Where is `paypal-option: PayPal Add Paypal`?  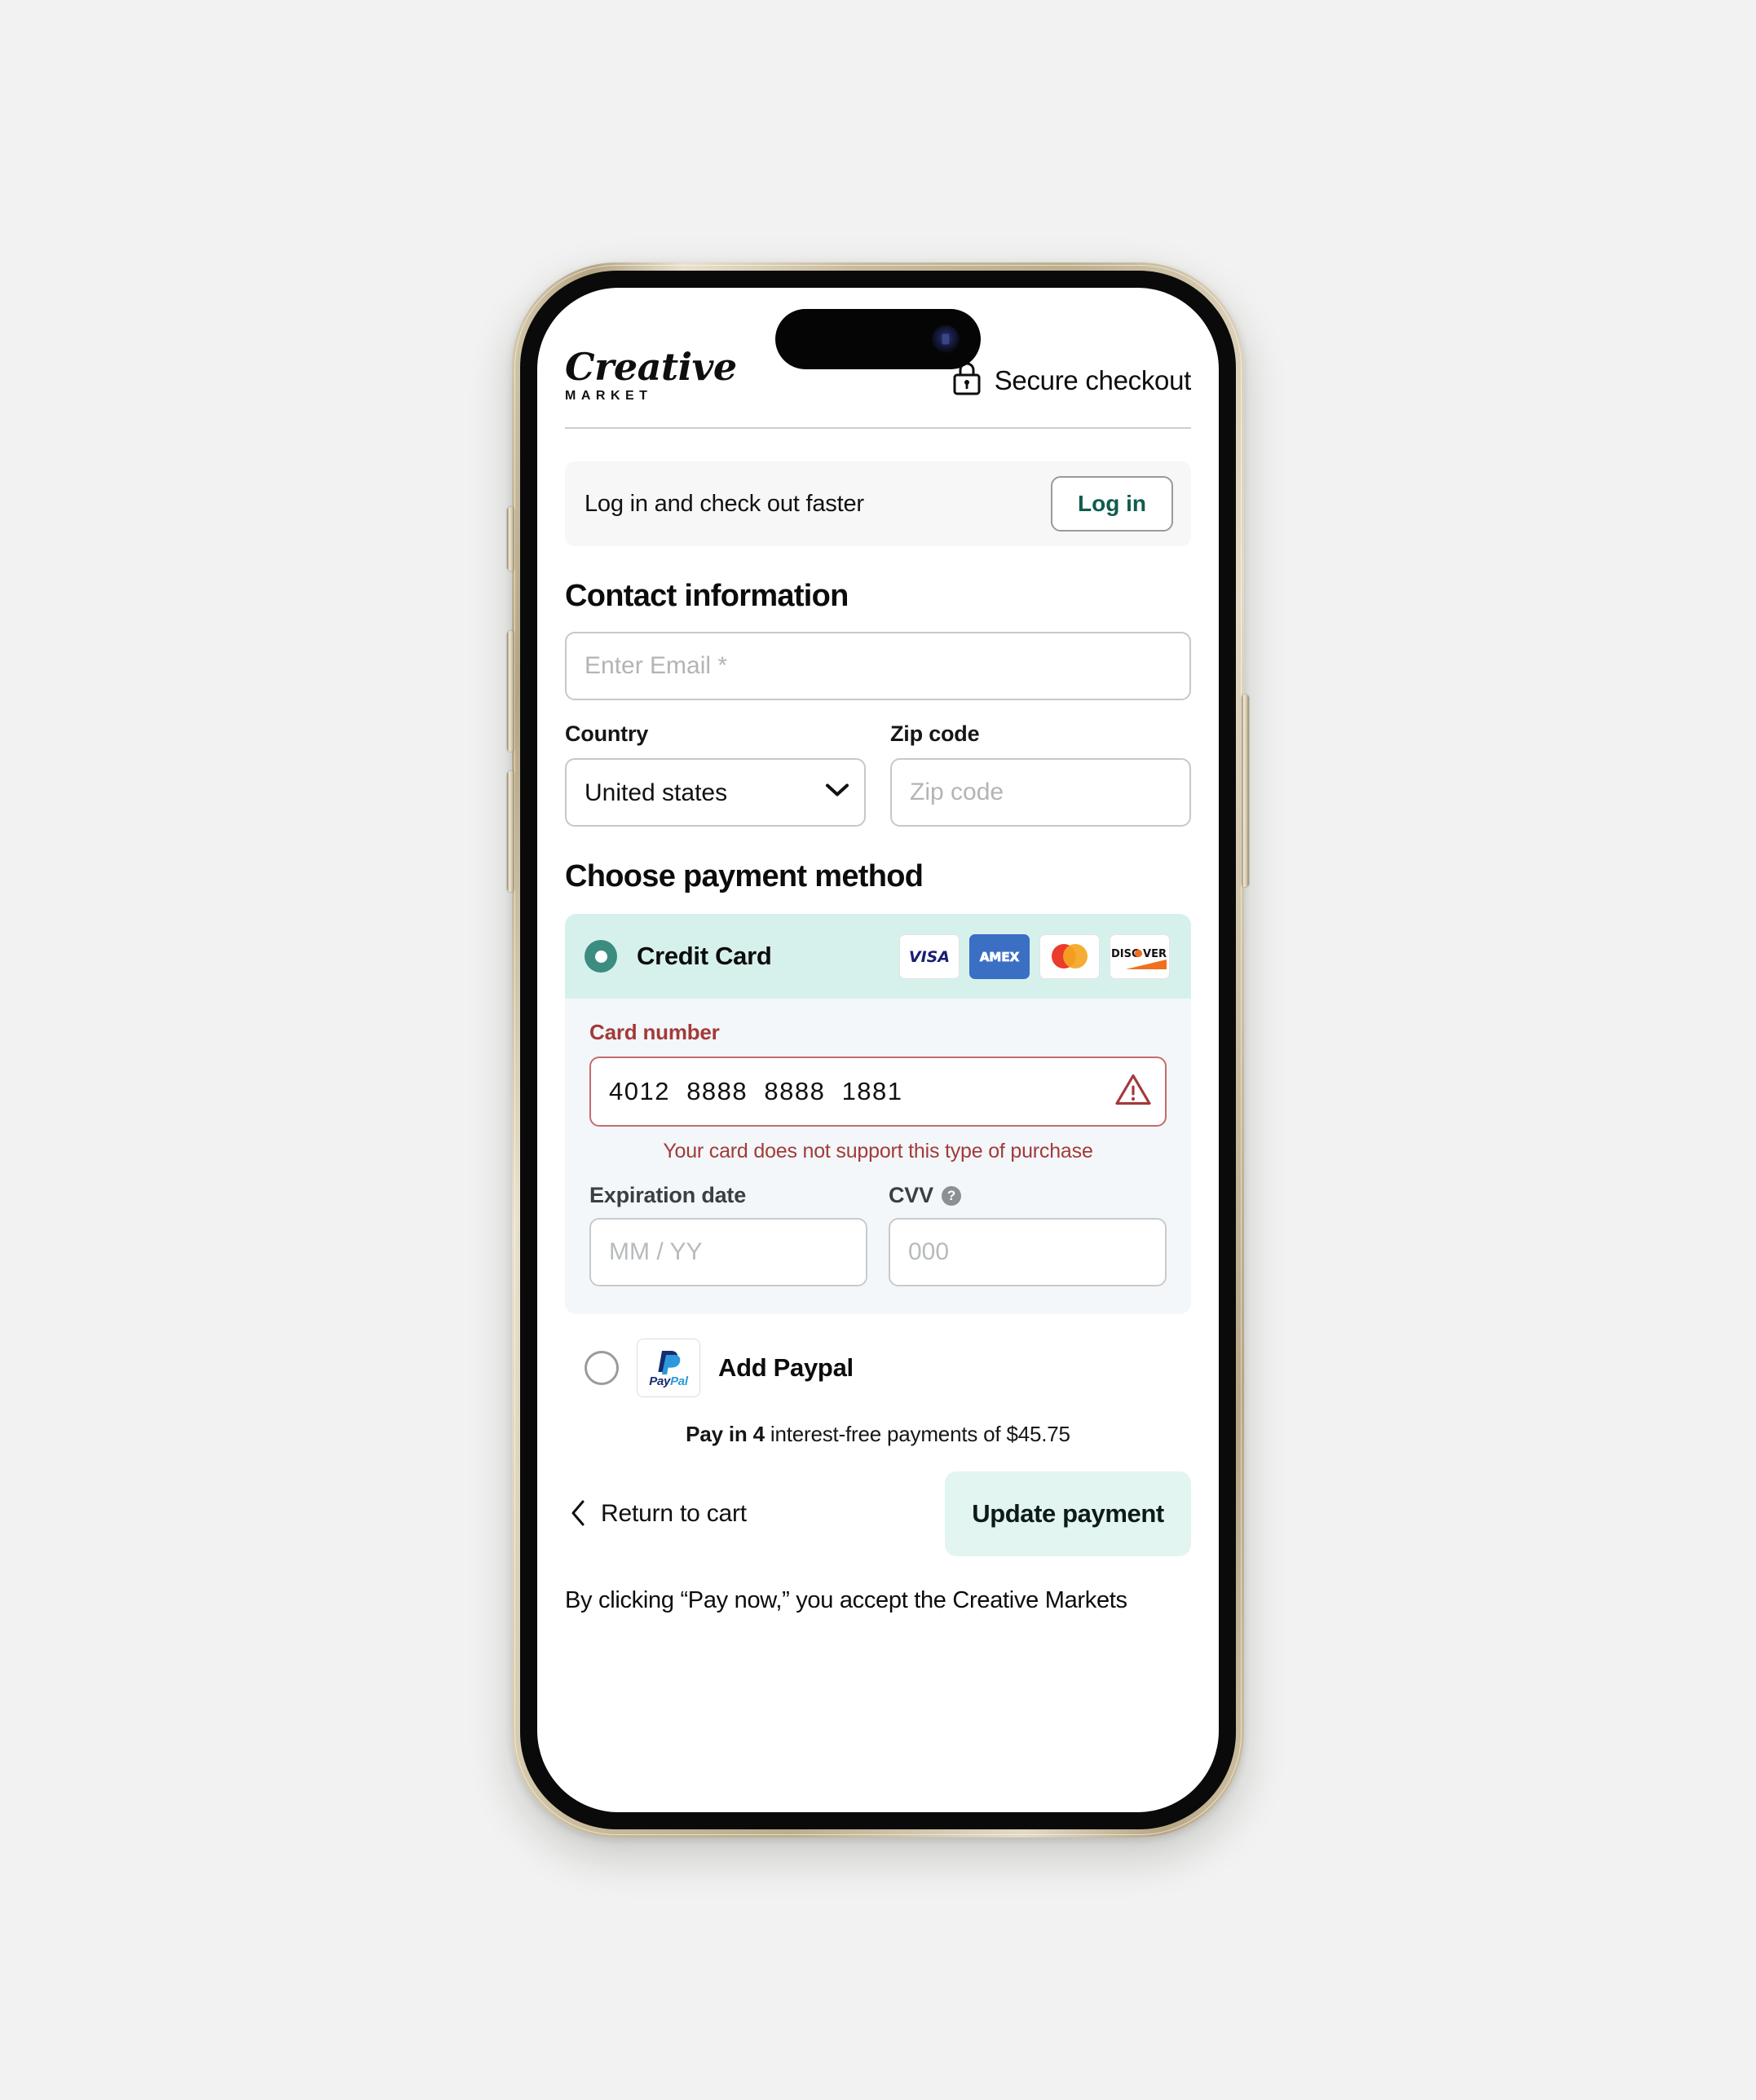 paypal-option: PayPal Add Paypal is located at coordinates (878, 1368).